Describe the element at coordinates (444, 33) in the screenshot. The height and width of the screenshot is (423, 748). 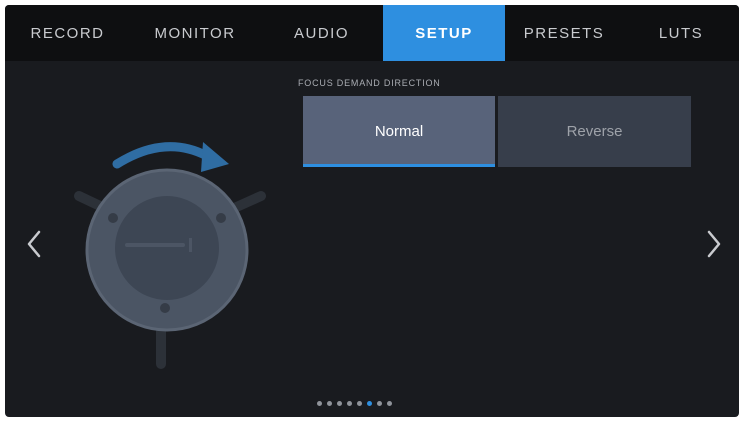
I see `tab-setup: SETUP` at that location.